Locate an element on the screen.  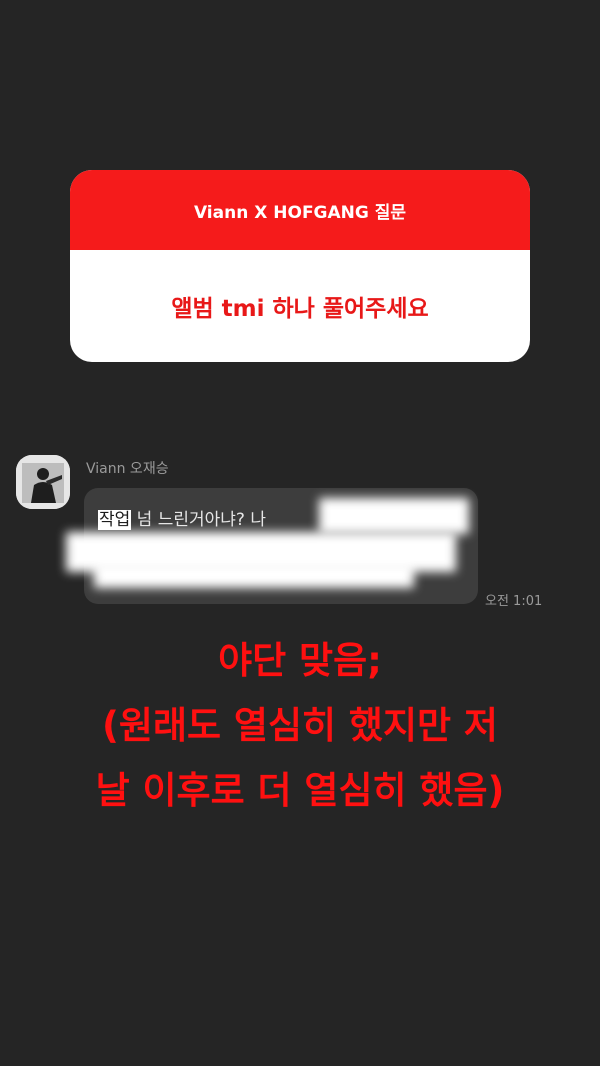
profile-photo-icon is located at coordinates (43, 482).